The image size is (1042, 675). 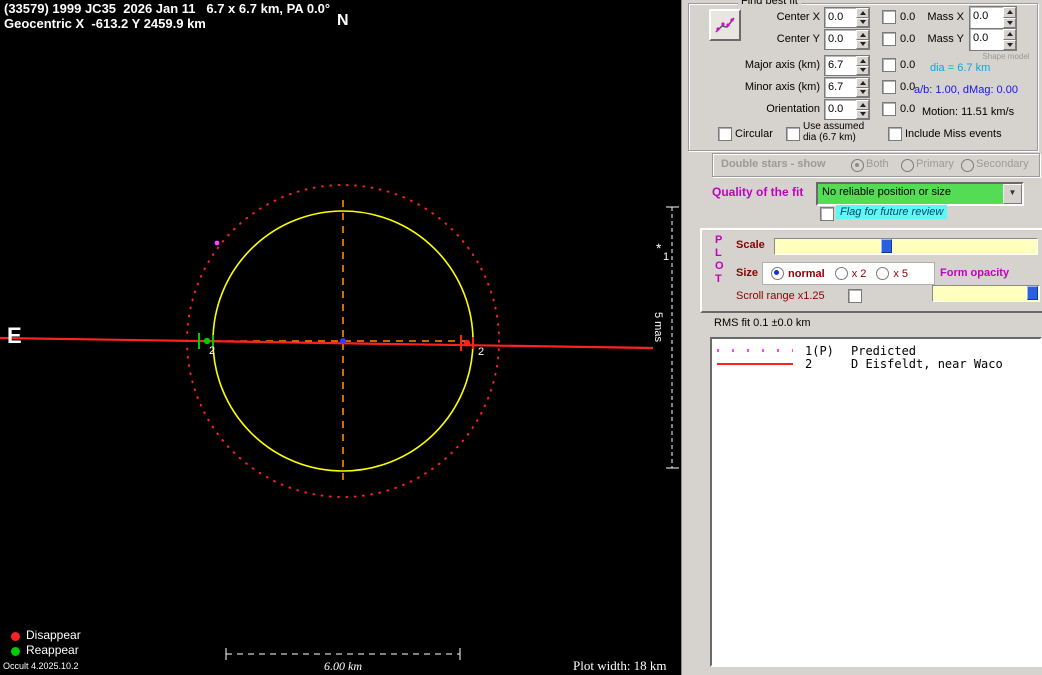 What do you see at coordinates (862, 61) in the screenshot?
I see `major-axis-up-icon` at bounding box center [862, 61].